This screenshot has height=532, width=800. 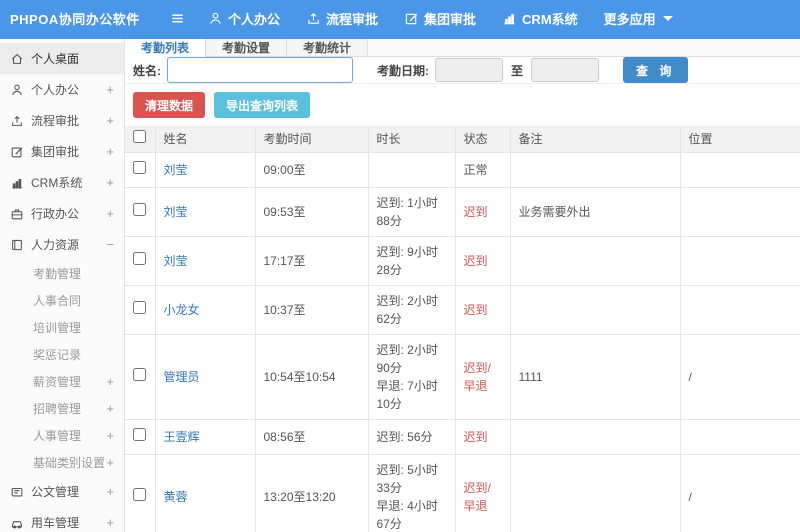 I want to click on topnav-item-3: 集团审批, so click(x=440, y=18).